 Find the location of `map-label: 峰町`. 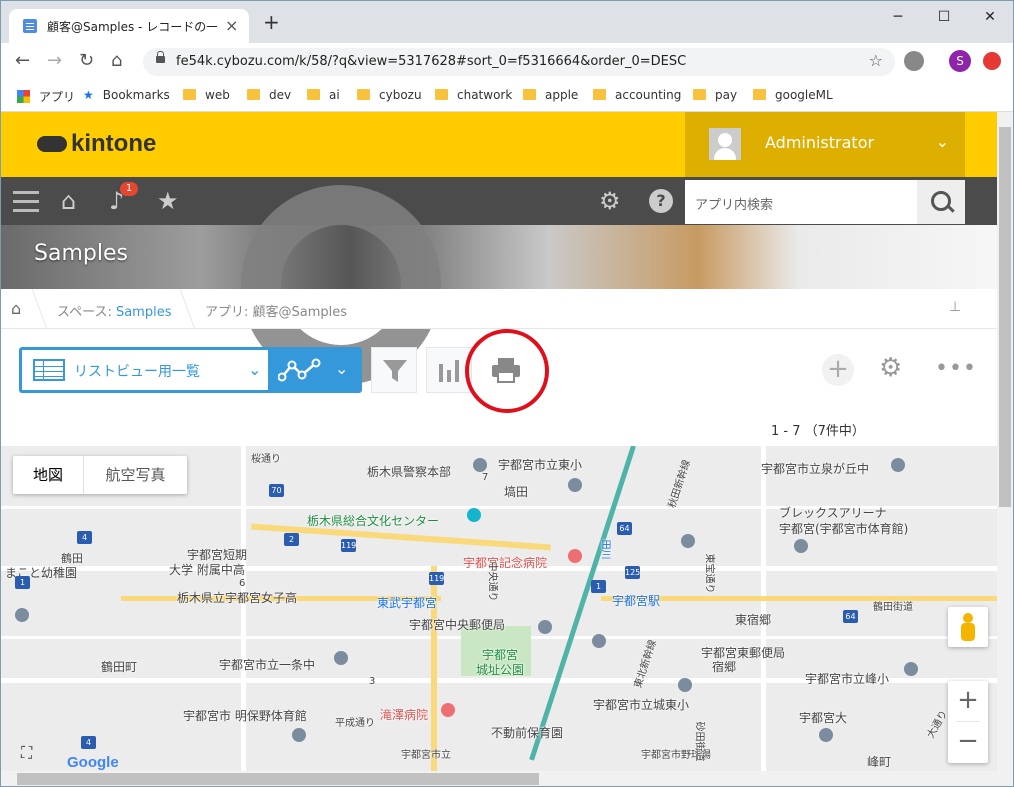

map-label: 峰町 is located at coordinates (879, 762).